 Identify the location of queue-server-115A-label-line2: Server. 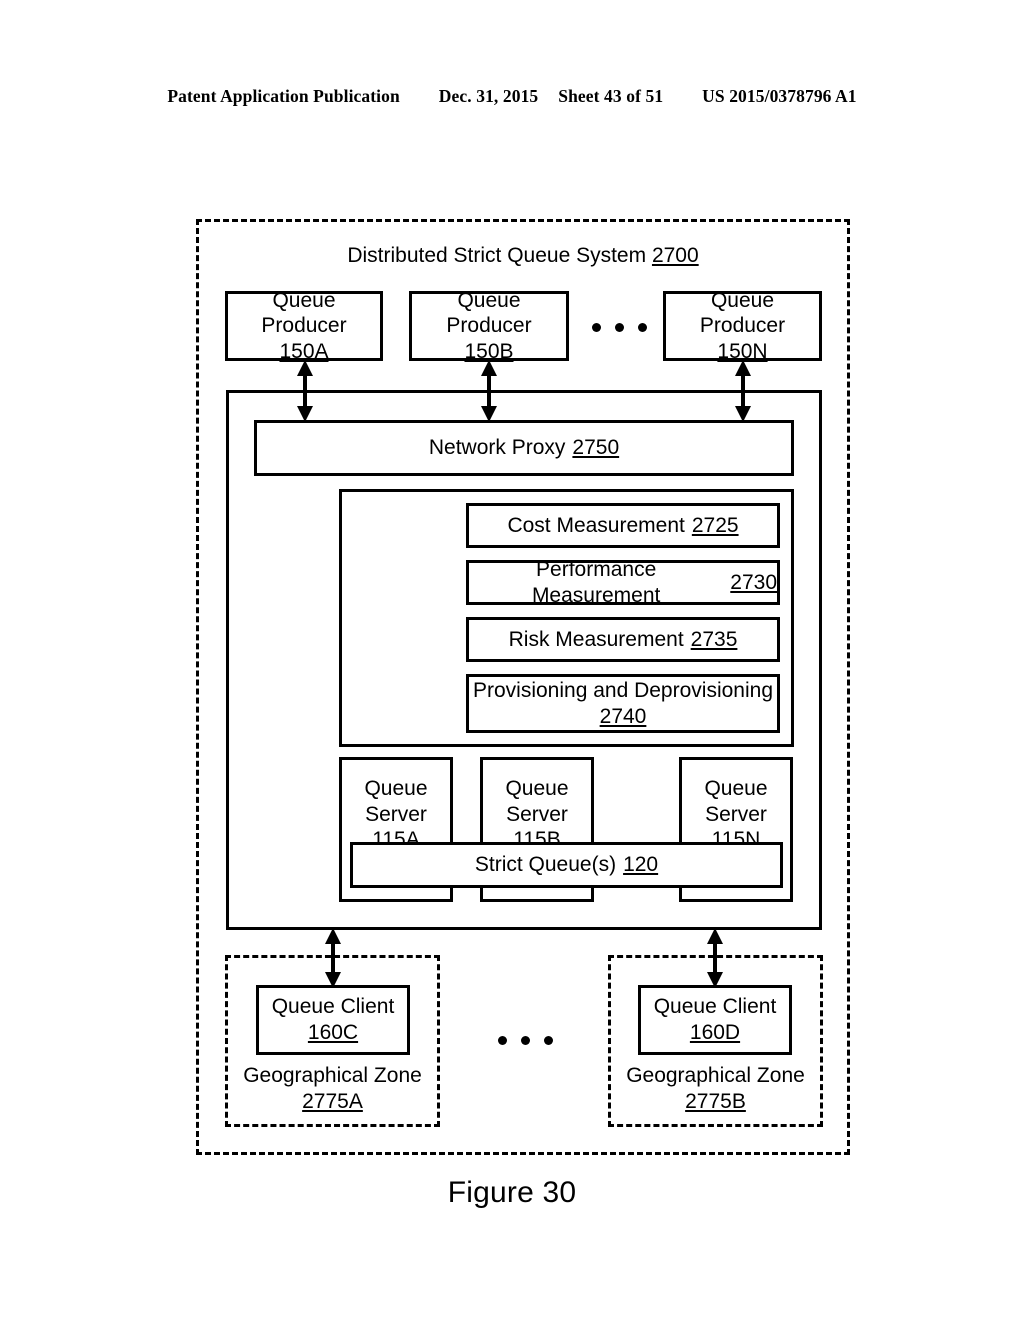
(396, 814).